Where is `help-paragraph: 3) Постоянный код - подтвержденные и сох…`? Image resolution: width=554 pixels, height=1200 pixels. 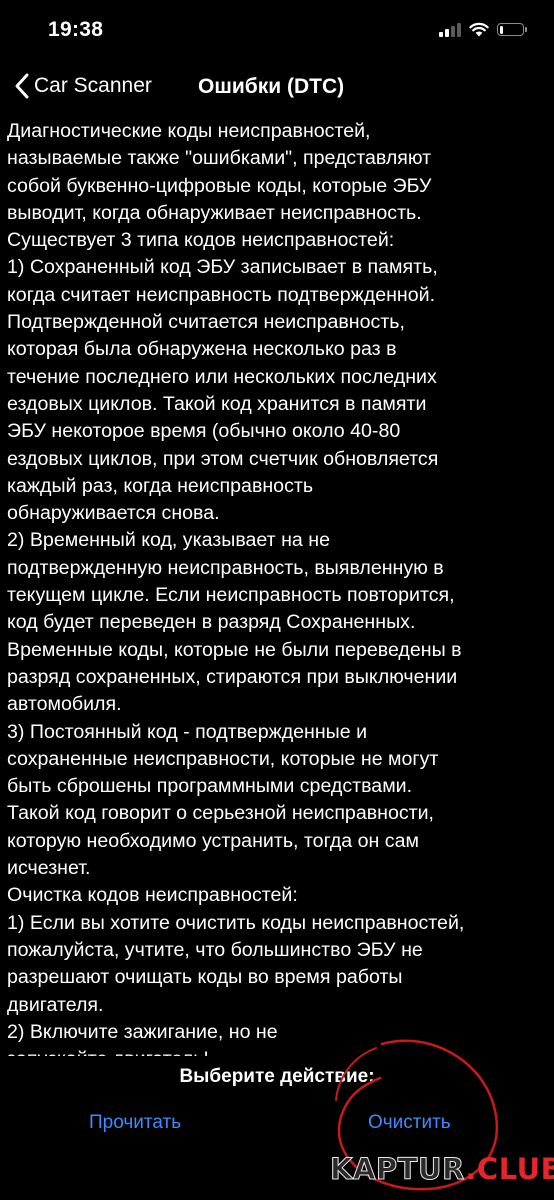
help-paragraph: 3) Постоянный код - подтвержденные и сох… is located at coordinates (223, 800).